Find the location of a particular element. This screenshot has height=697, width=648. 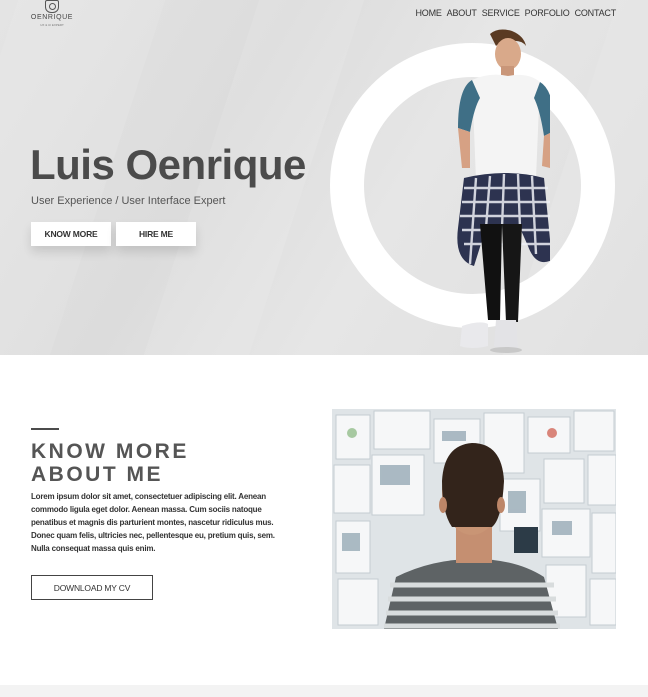

about-title: KNOW MORE ABOUT ME is located at coordinates (110, 463).